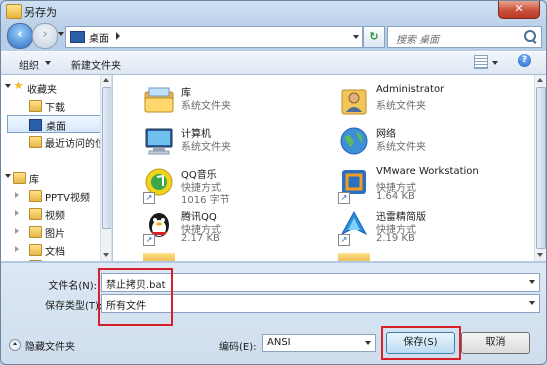  Describe the element at coordinates (159, 141) in the screenshot. I see `computer-icon` at that location.